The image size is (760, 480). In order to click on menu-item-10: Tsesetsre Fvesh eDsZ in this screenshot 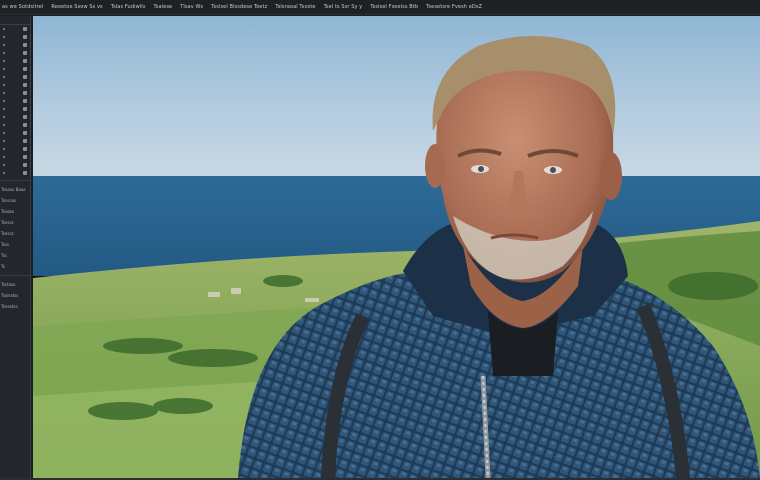, I will do `click(454, 7)`.